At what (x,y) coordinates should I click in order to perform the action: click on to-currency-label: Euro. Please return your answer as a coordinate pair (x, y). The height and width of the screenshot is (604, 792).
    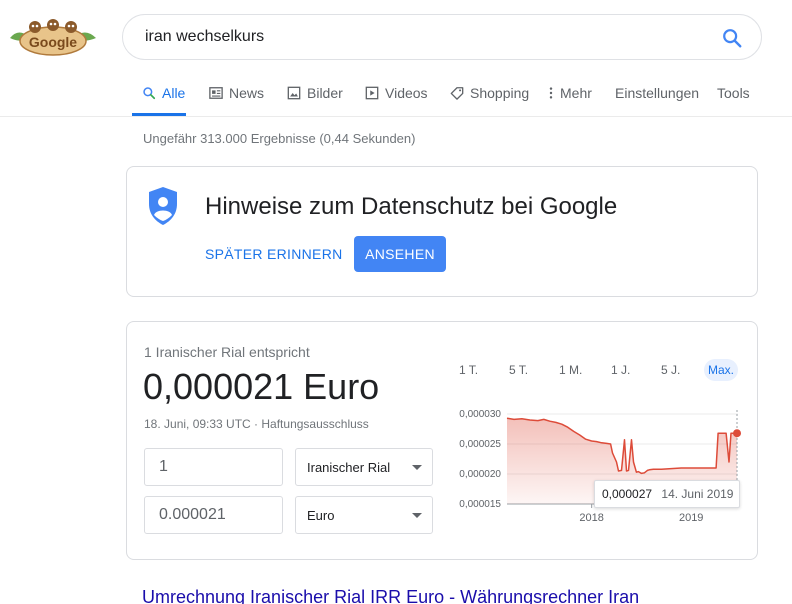
    Looking at the image, I should click on (321, 515).